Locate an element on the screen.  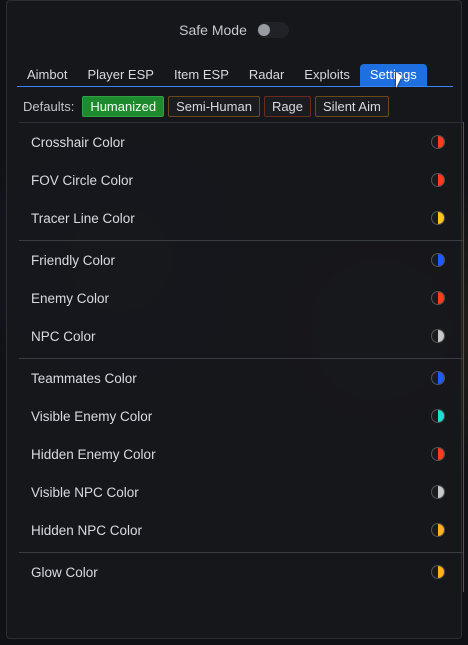
tab-radar: Radar is located at coordinates (266, 75).